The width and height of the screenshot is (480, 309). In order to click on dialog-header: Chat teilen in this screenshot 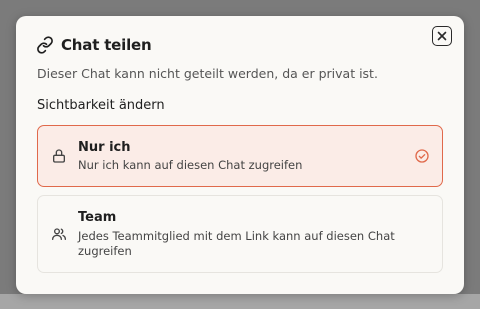, I will do `click(94, 45)`.